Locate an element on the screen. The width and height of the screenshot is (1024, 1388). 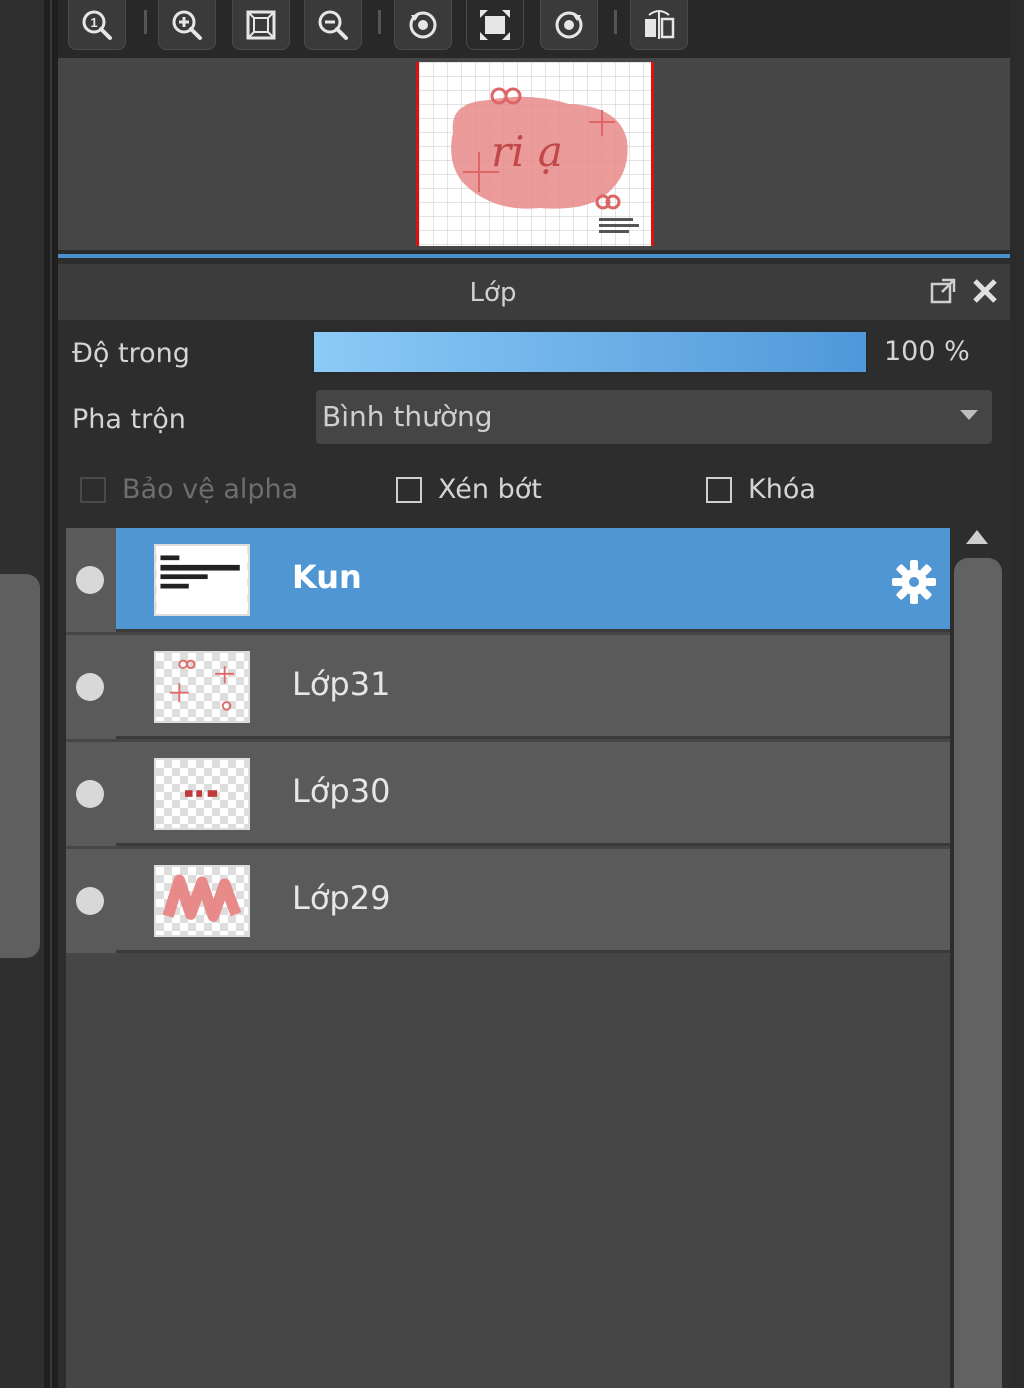
layer-row-lop31: Lớp31 is located at coordinates (508, 687).